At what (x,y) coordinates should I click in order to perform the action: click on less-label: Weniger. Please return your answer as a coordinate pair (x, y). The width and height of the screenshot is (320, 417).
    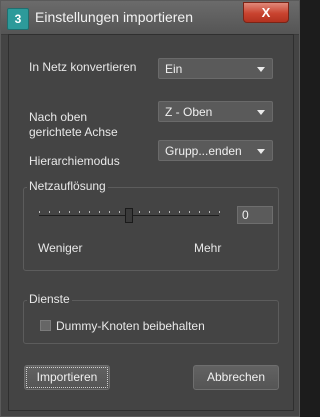
    Looking at the image, I should click on (60, 248).